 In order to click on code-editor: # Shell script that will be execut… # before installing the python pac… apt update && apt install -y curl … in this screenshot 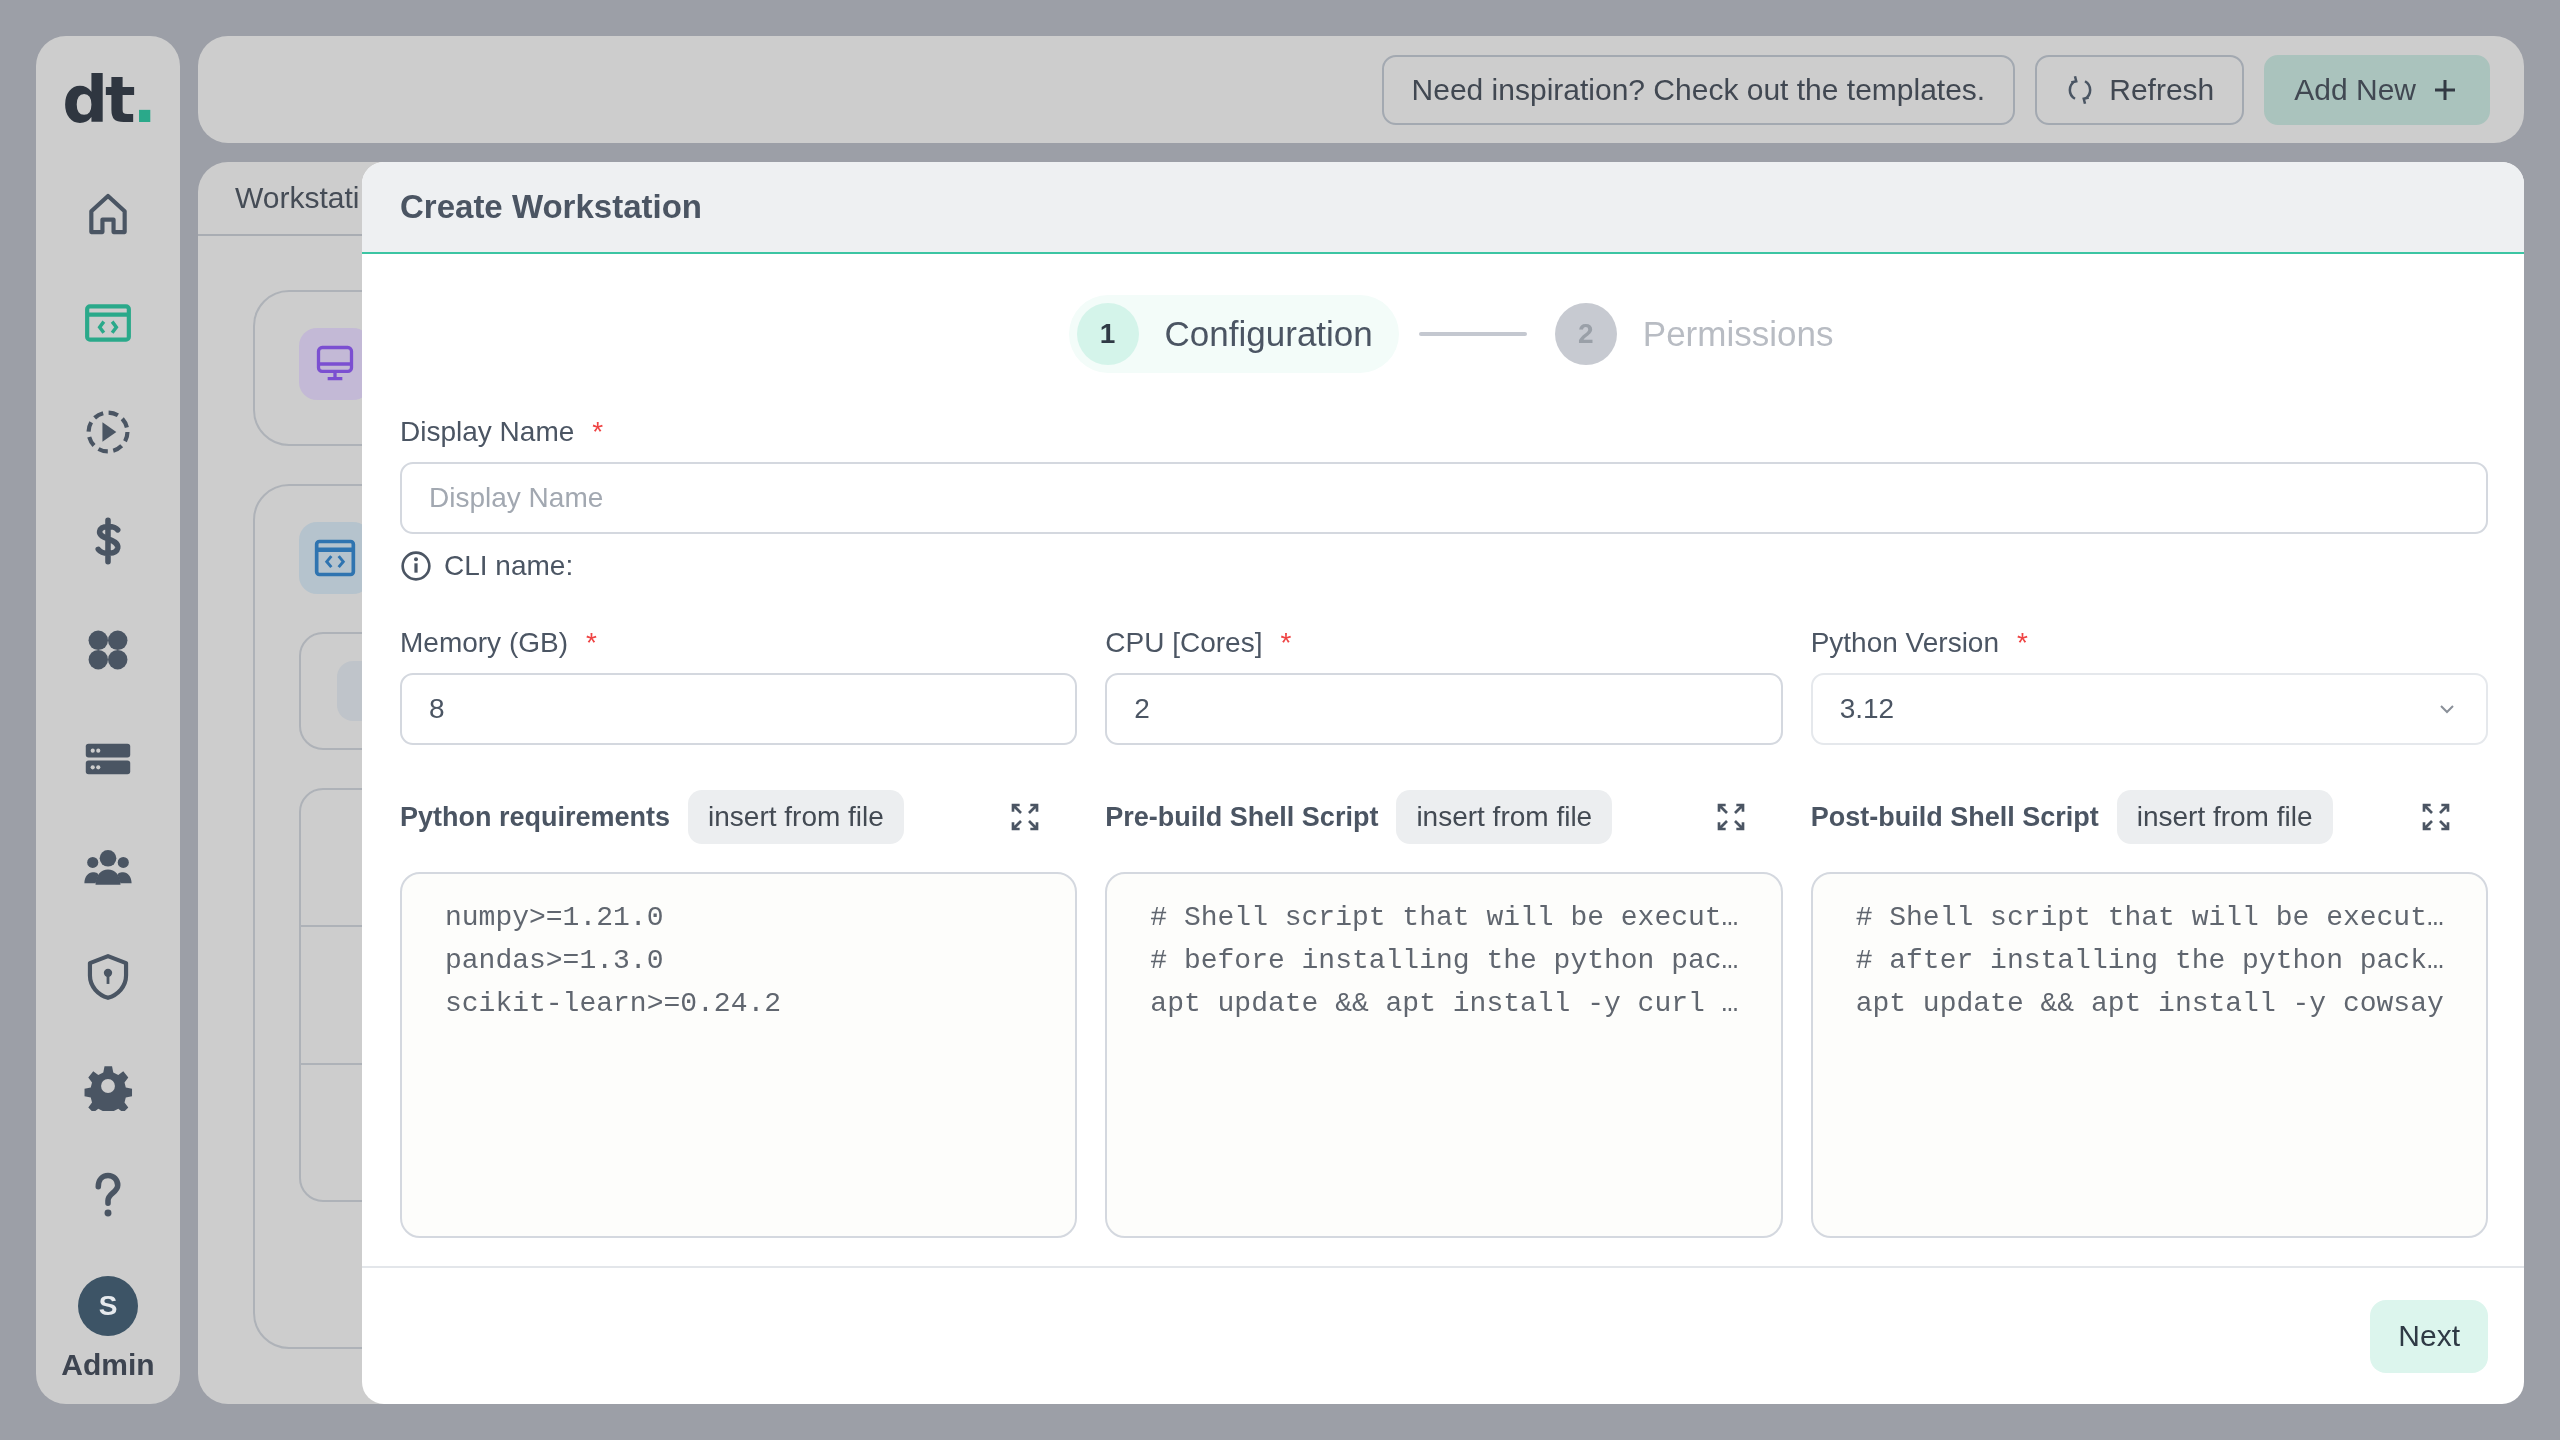, I will do `click(1444, 1055)`.